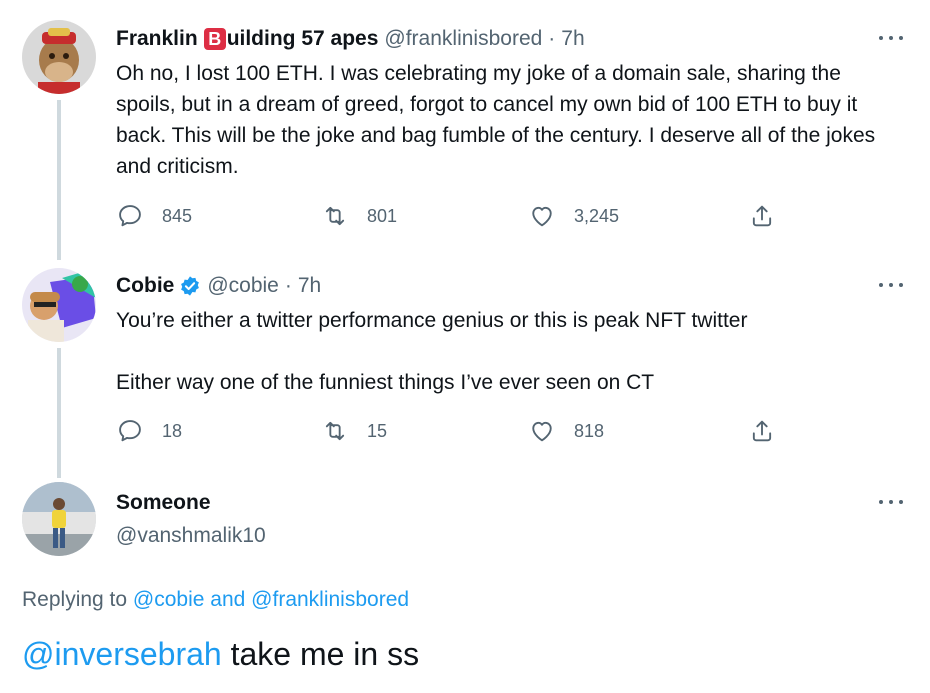 Image resolution: width=930 pixels, height=693 pixels. What do you see at coordinates (227, 599) in the screenshot?
I see `reply-mention-conj: and` at bounding box center [227, 599].